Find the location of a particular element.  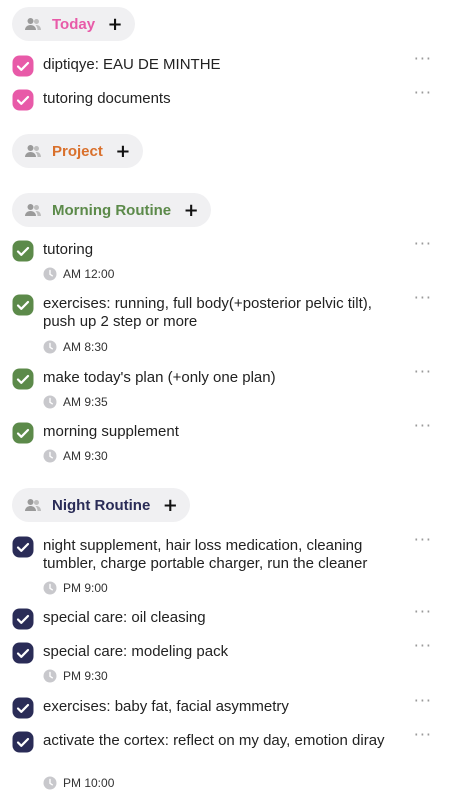

task-time: PM 10:00 is located at coordinates (78, 783).